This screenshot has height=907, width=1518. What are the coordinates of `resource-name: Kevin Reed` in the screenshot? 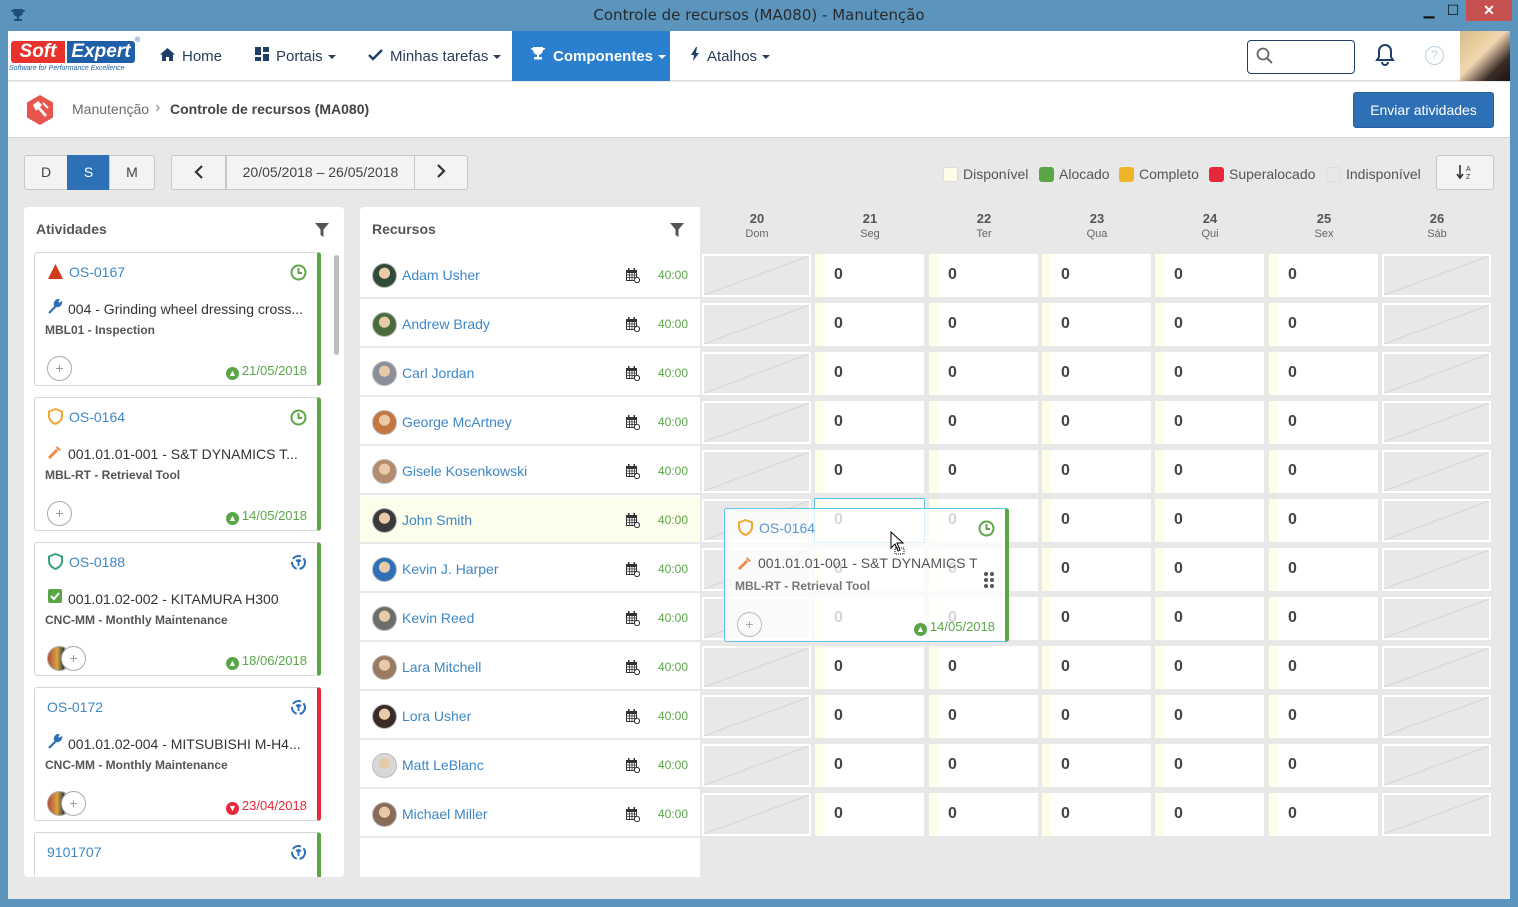 It's located at (438, 618).